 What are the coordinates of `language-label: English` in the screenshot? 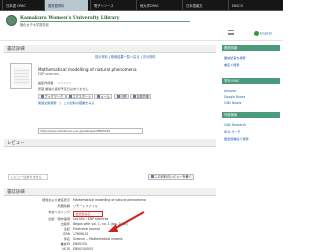 It's located at (266, 33).